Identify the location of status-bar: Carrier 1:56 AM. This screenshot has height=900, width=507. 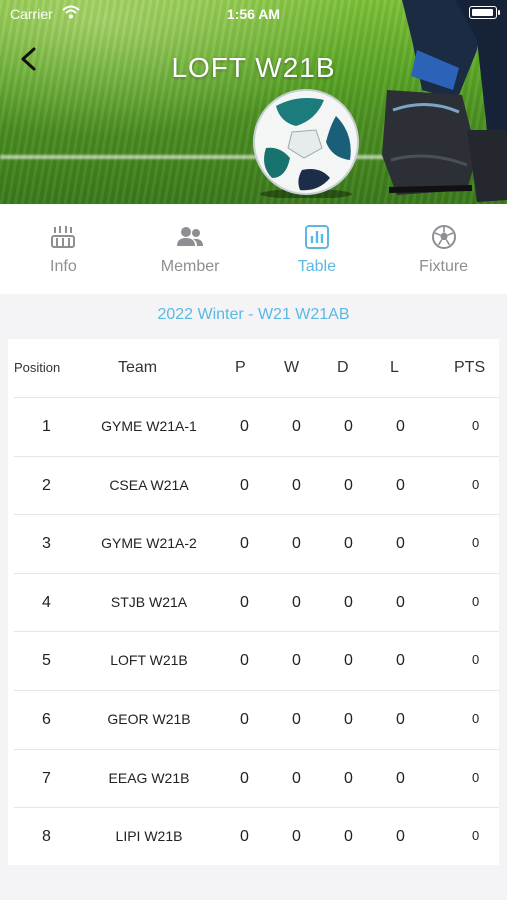
(253, 14).